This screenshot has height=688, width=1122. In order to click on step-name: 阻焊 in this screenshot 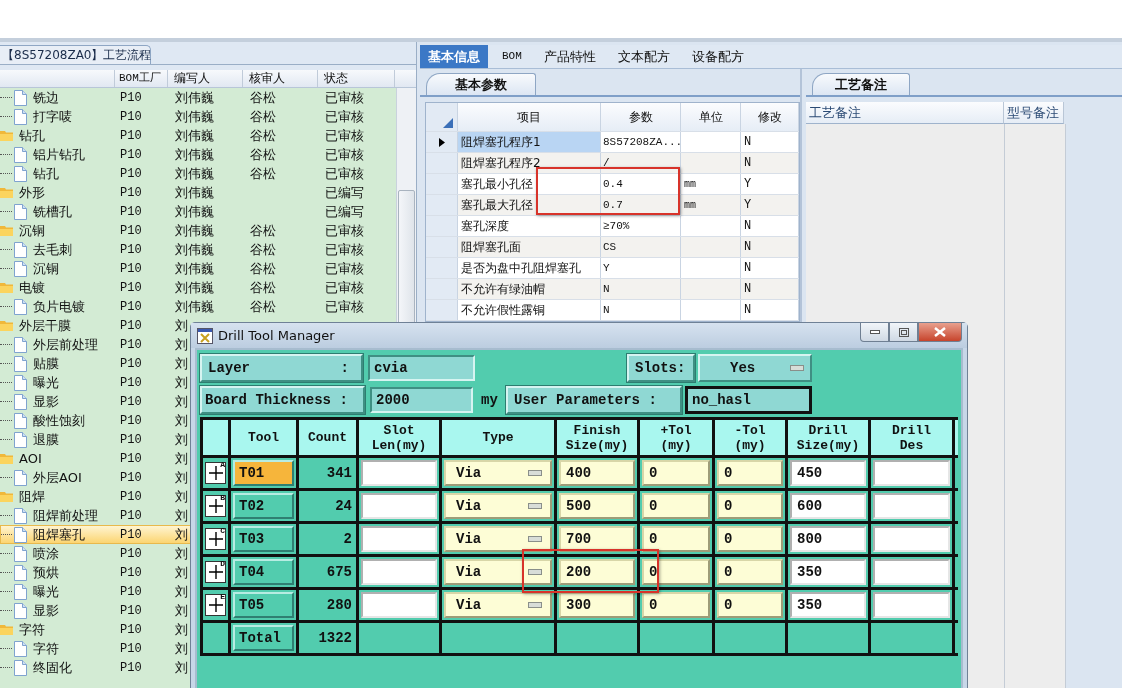, I will do `click(32, 496)`.